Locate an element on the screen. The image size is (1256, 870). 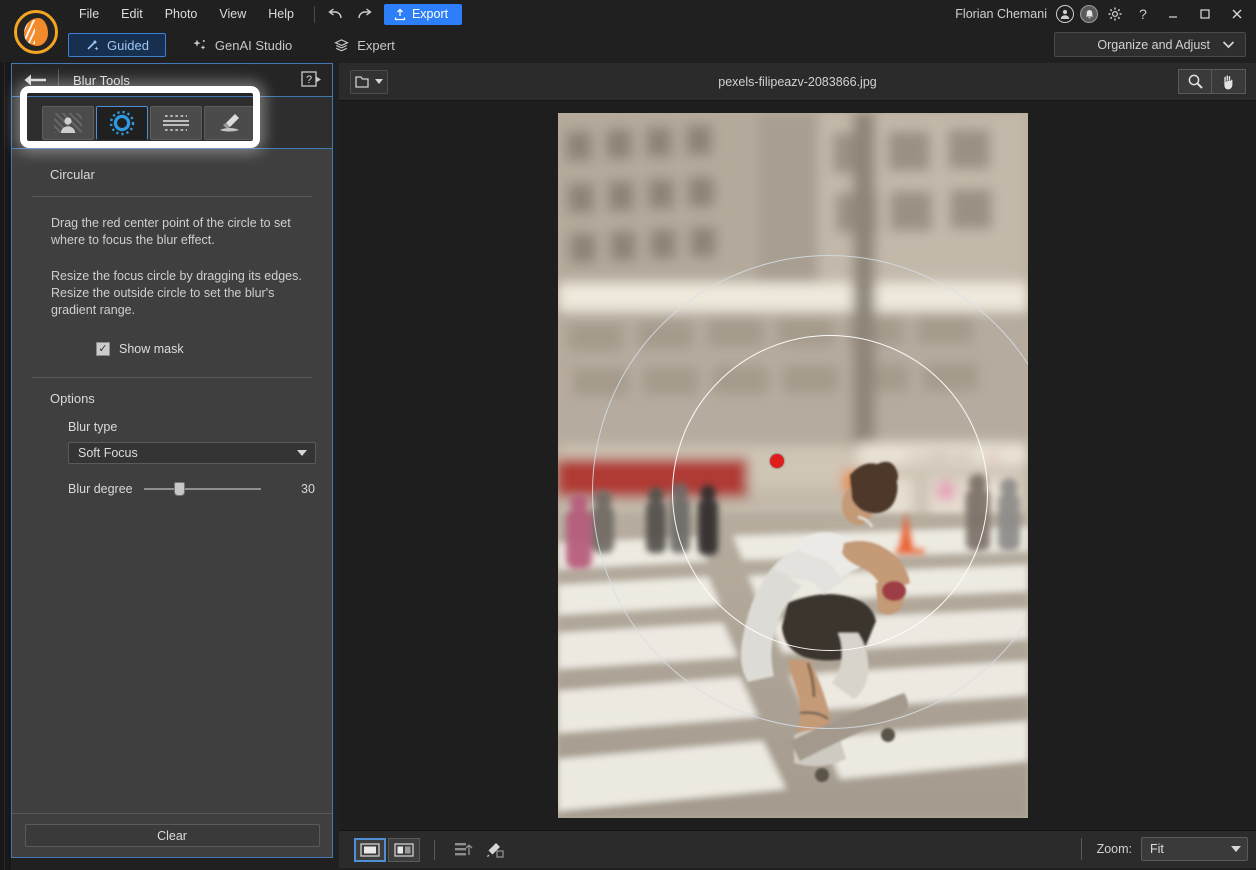
person-blur-icon is located at coordinates (68, 122).